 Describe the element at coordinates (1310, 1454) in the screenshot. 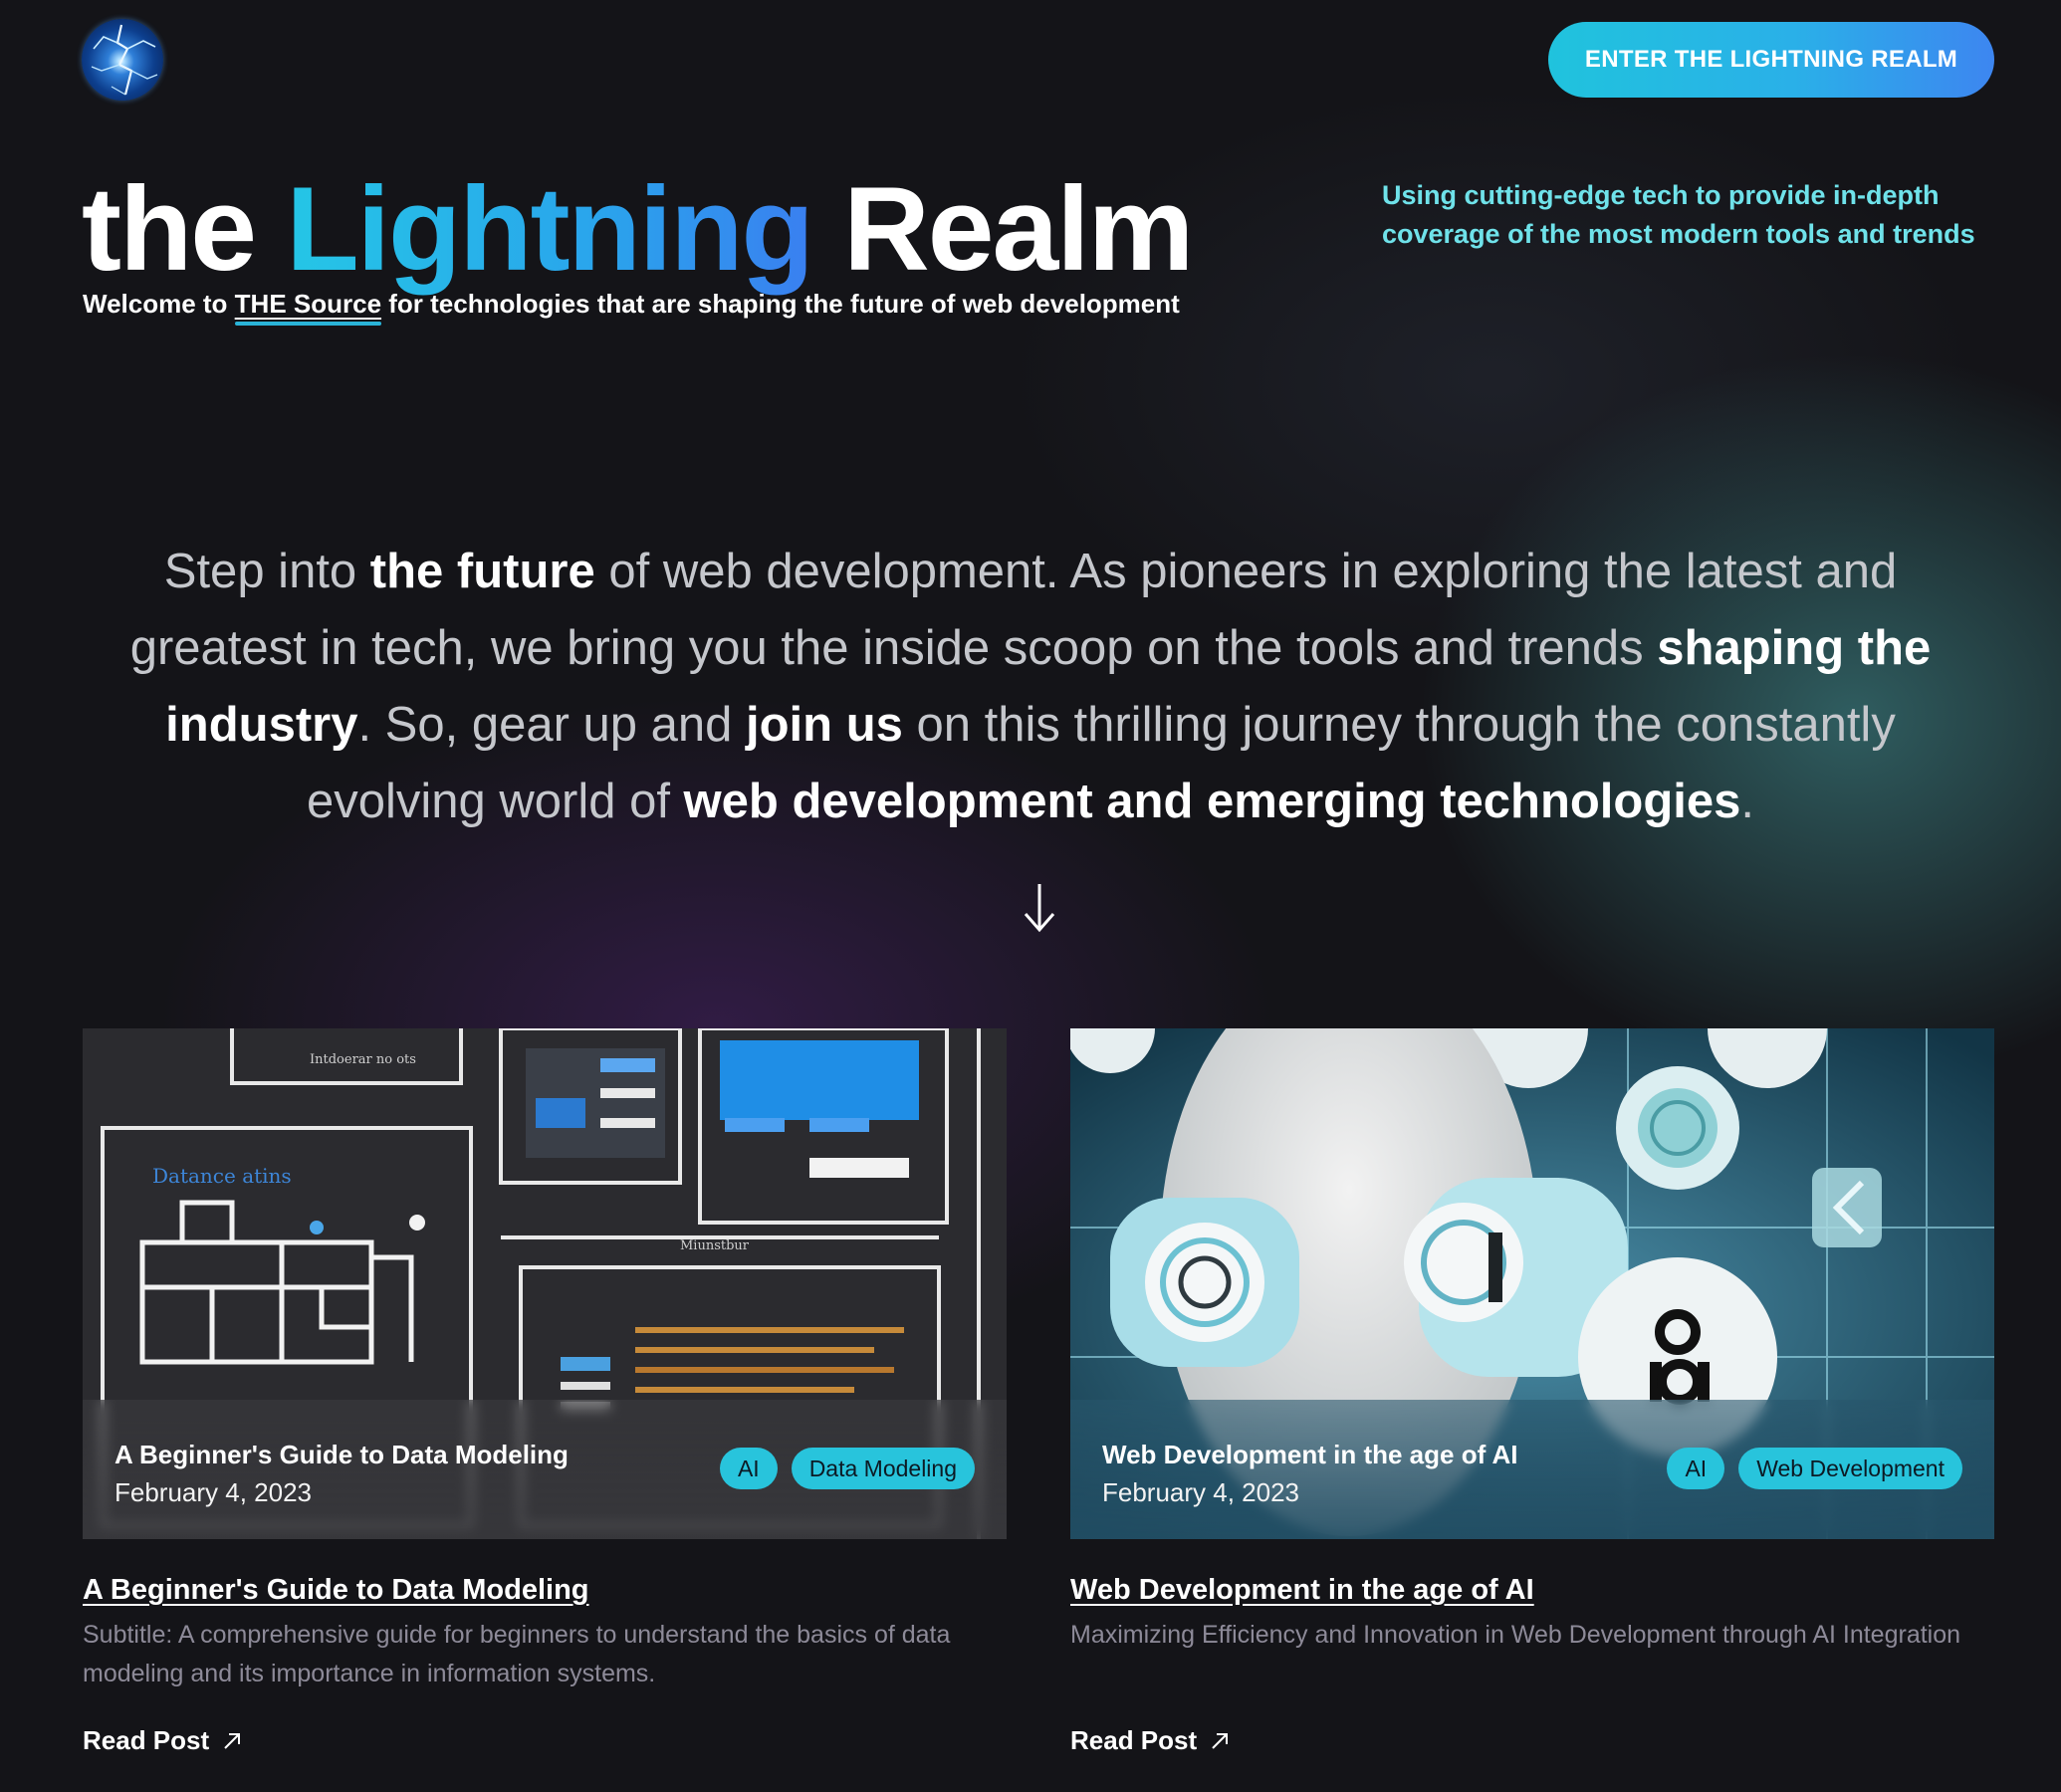

I see `overlay-title: Web Development in the age of AI` at that location.